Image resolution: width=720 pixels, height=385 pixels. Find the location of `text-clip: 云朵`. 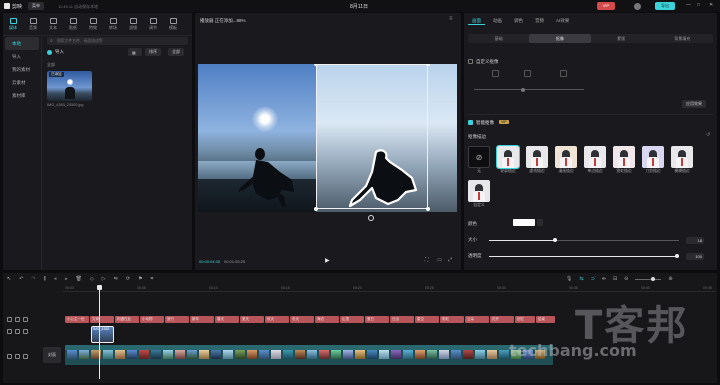

text-clip: 云朵 is located at coordinates (477, 319).